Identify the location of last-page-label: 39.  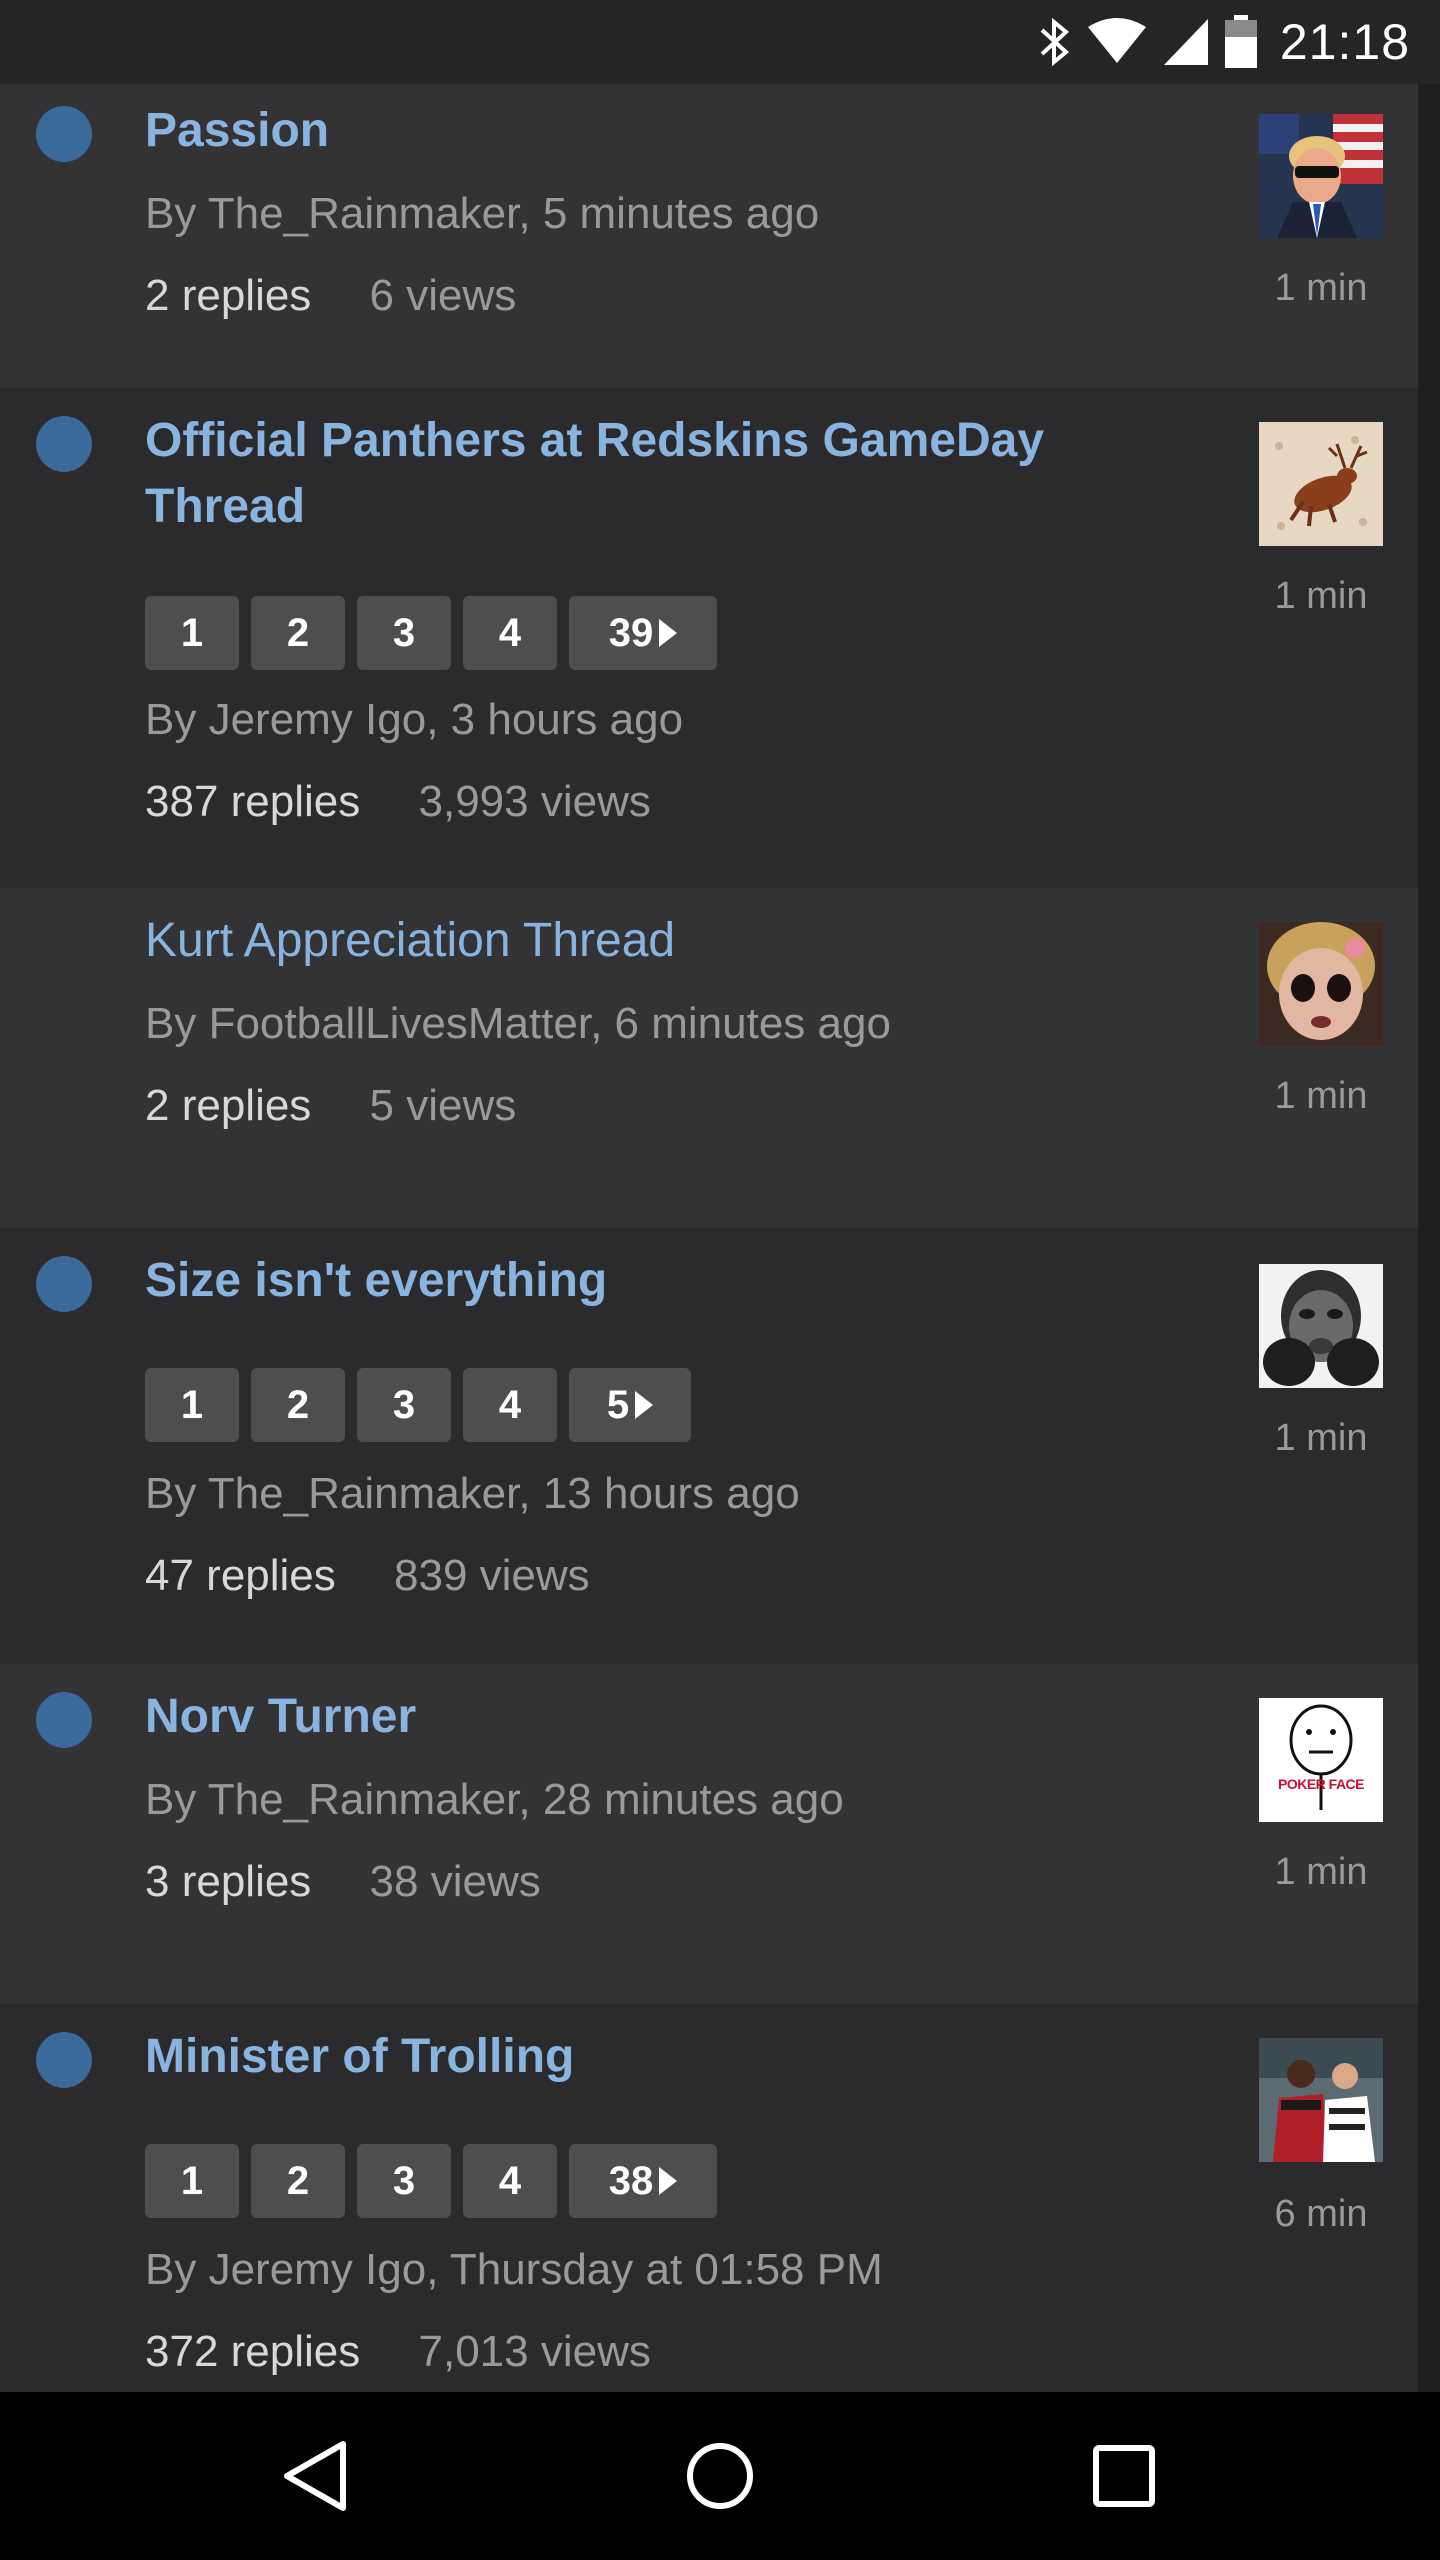
(631, 632).